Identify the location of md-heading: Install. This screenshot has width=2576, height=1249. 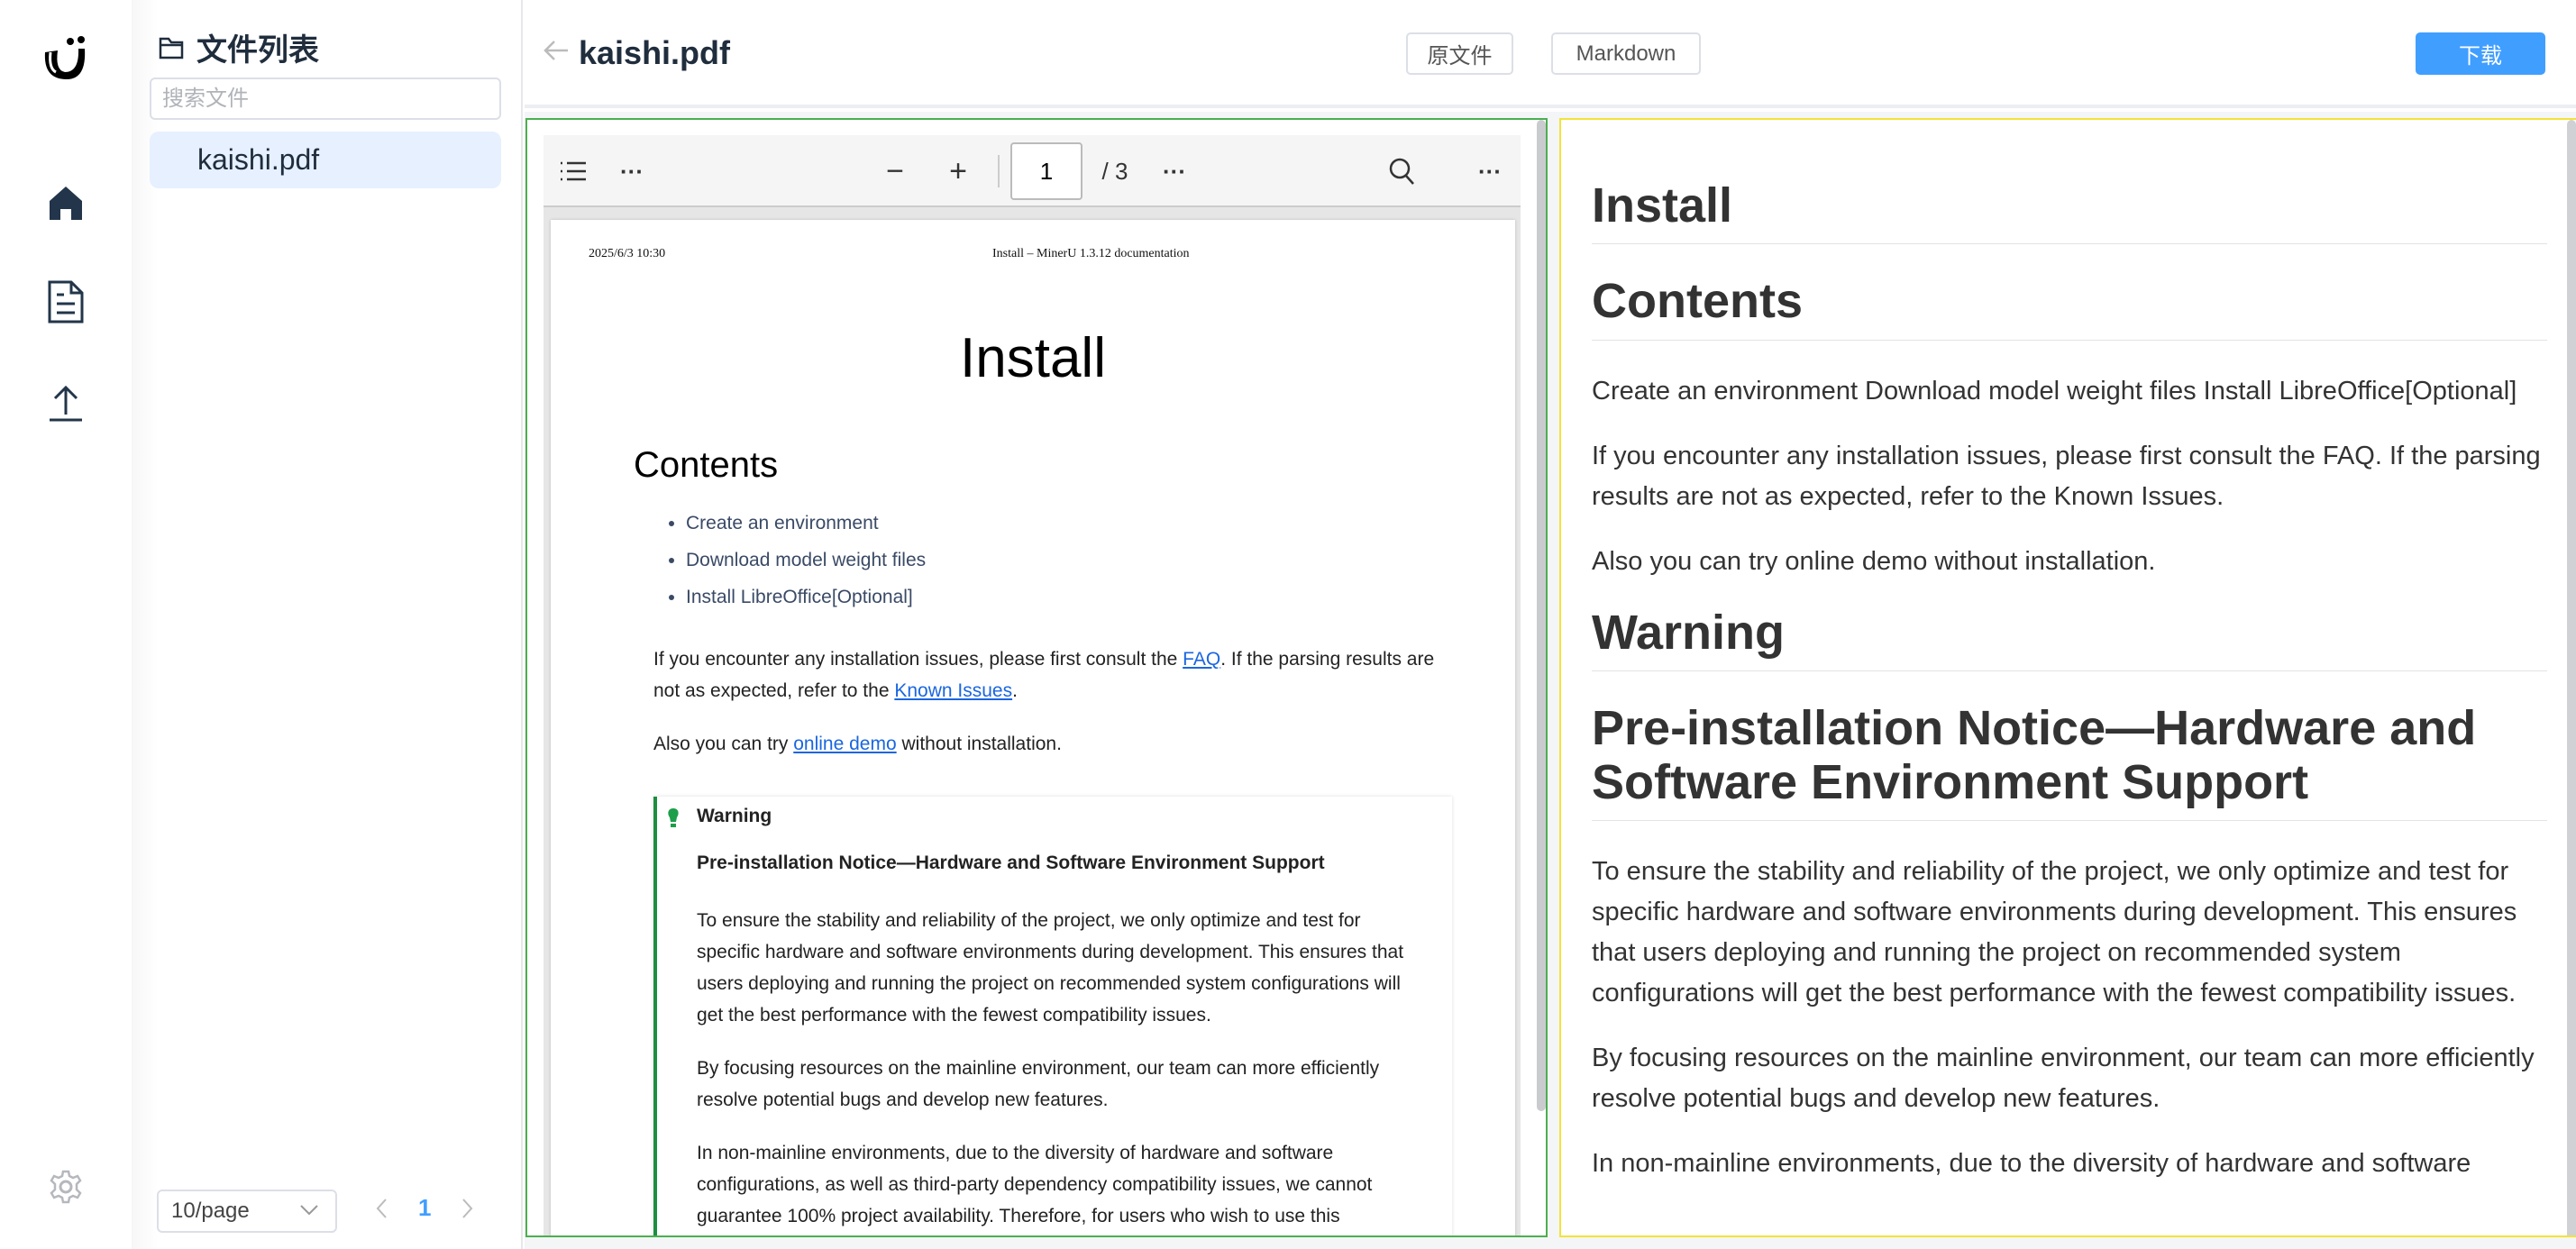
(2069, 211).